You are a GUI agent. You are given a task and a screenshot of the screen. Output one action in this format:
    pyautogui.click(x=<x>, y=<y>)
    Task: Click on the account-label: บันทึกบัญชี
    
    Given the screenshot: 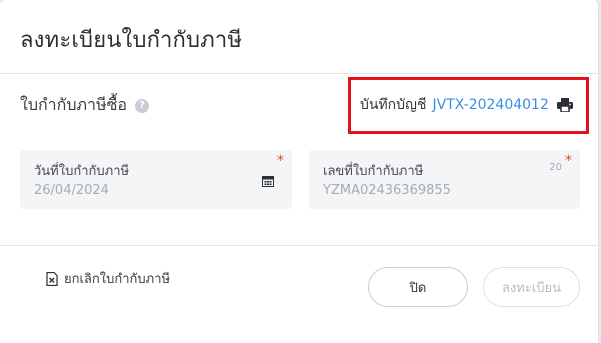 What is the action you would take?
    pyautogui.click(x=393, y=105)
    